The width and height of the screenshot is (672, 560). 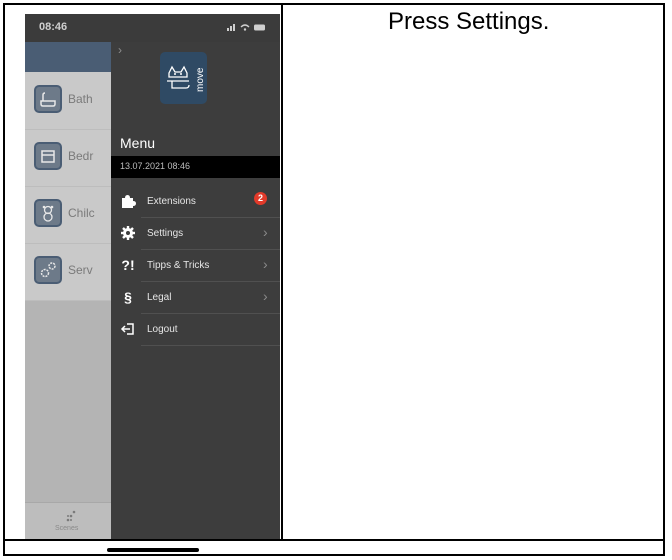 I want to click on menu-item-tipps-tricks: ?! Tipps & Tricks ›, so click(x=195, y=266).